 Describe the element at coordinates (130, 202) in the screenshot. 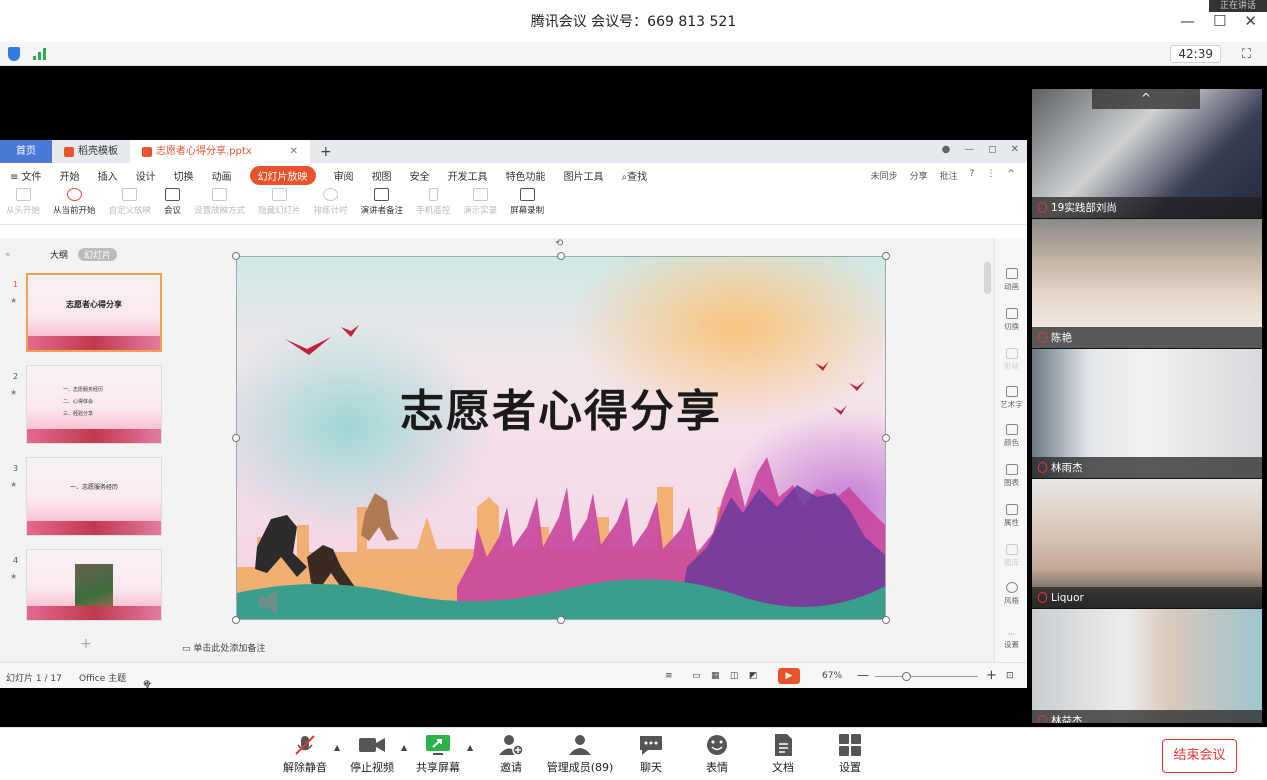

I see `toolbar-custom-show: 自定义放映` at that location.